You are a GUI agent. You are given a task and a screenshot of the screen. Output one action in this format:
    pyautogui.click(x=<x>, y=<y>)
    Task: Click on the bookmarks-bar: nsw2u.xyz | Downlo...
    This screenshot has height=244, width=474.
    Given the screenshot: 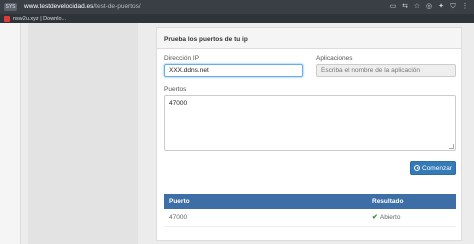 What is the action you would take?
    pyautogui.click(x=237, y=18)
    